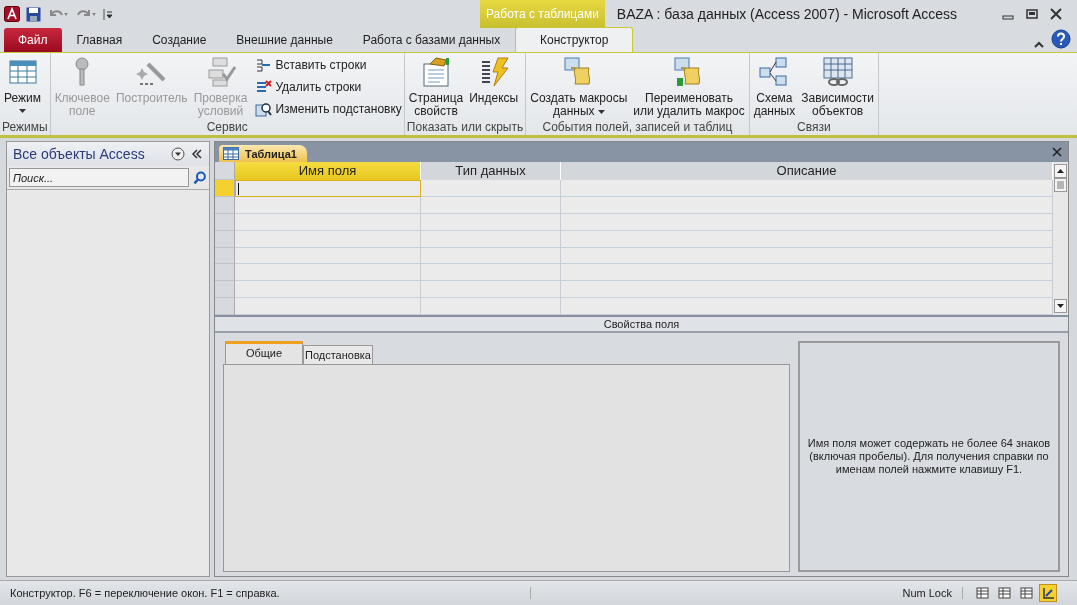 The width and height of the screenshot is (1077, 605). What do you see at coordinates (12, 14) in the screenshot?
I see `access-logo-icon` at bounding box center [12, 14].